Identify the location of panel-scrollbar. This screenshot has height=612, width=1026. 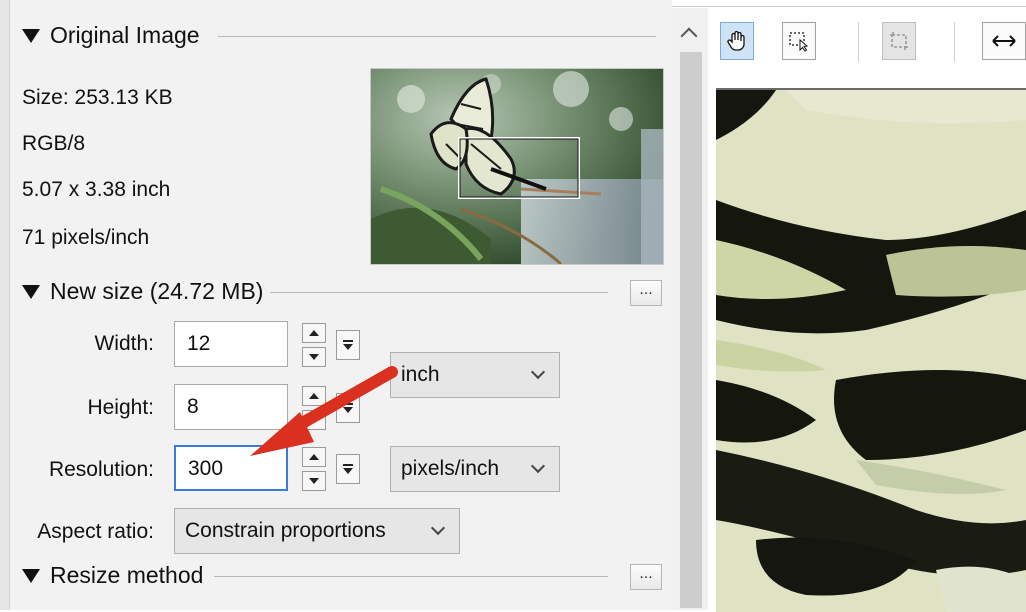
(690, 309).